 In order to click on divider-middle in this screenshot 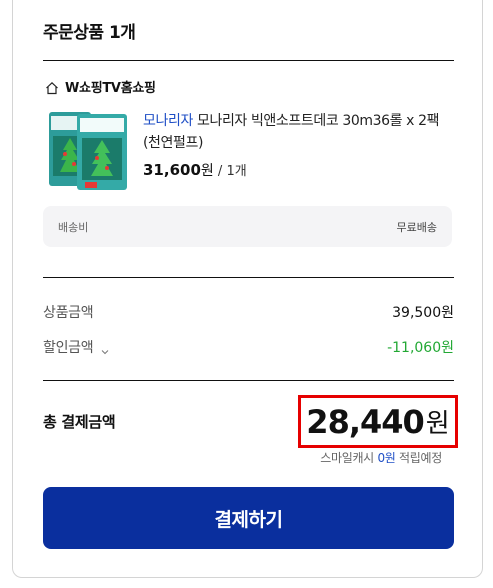, I will do `click(248, 277)`.